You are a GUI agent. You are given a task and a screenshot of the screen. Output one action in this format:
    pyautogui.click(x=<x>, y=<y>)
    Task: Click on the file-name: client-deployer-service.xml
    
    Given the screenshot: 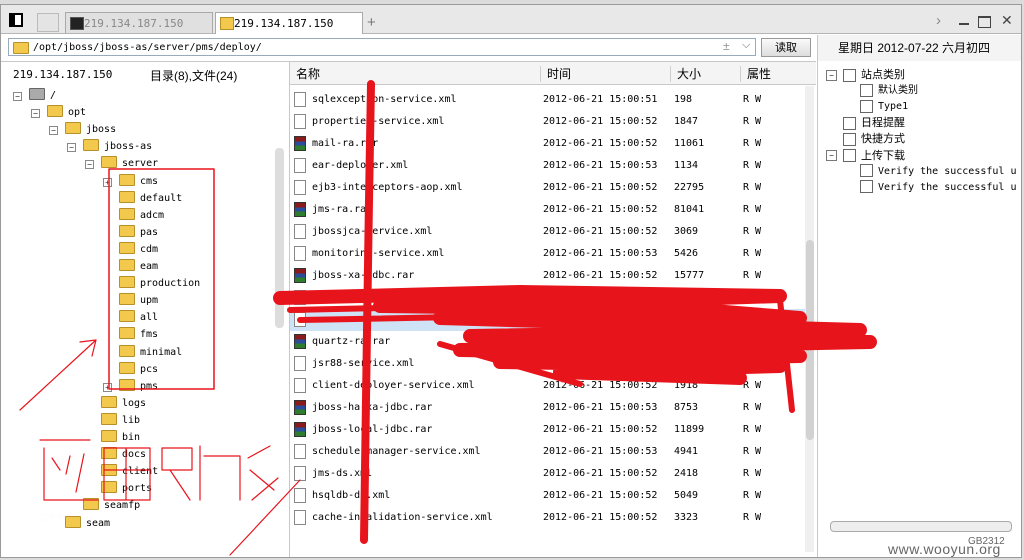 What is the action you would take?
    pyautogui.click(x=393, y=385)
    